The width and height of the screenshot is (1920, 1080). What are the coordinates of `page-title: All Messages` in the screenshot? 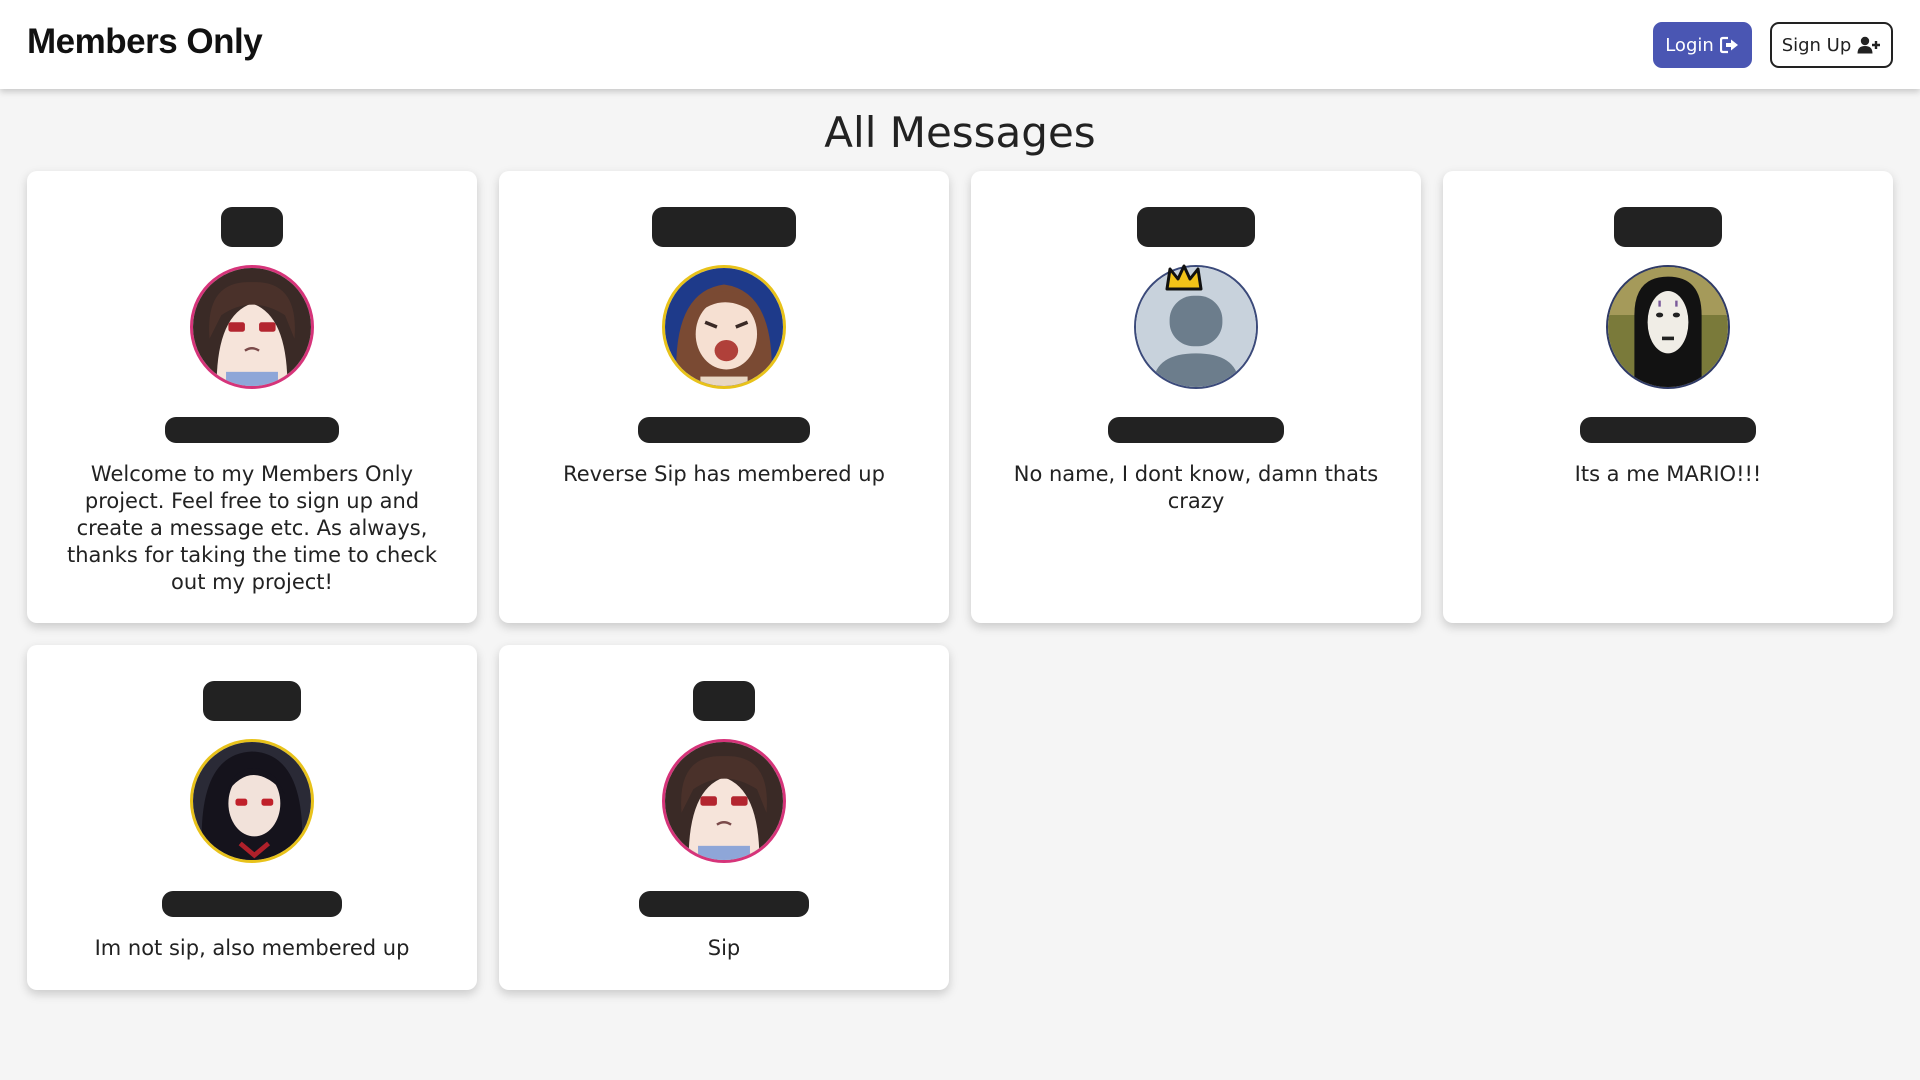 It's located at (960, 132).